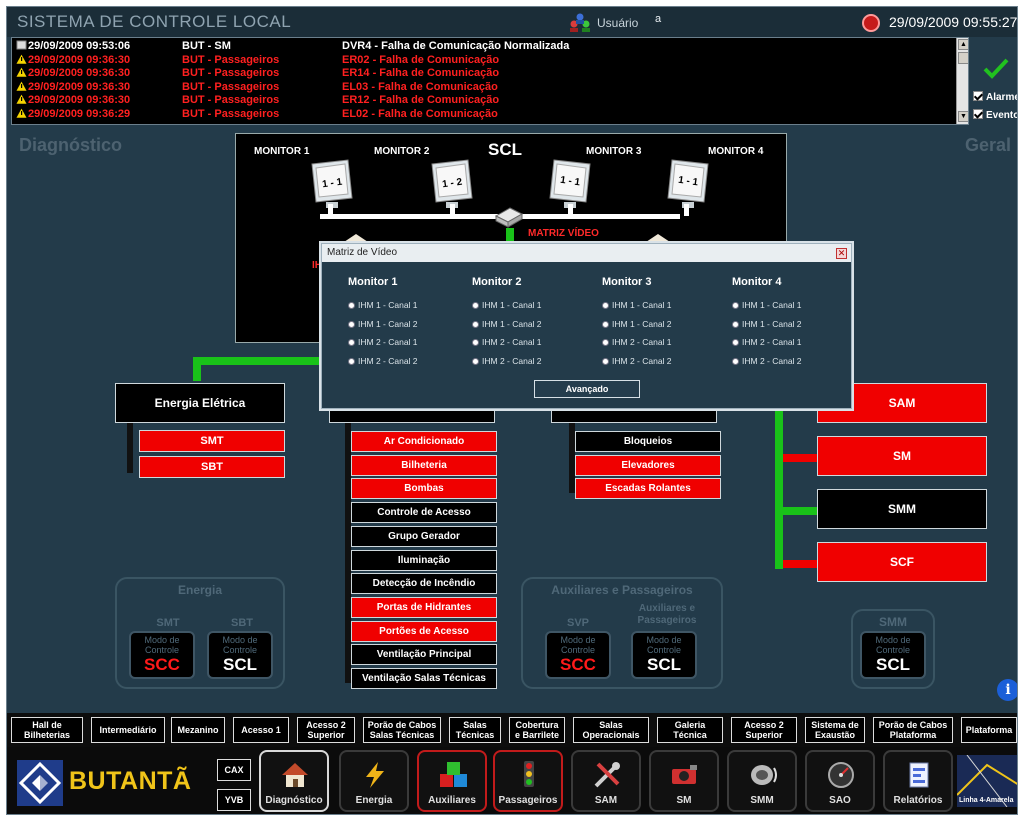 Image resolution: width=1024 pixels, height=819 pixels. I want to click on nav-diagnóstico-button: Diagnóstico, so click(294, 781).